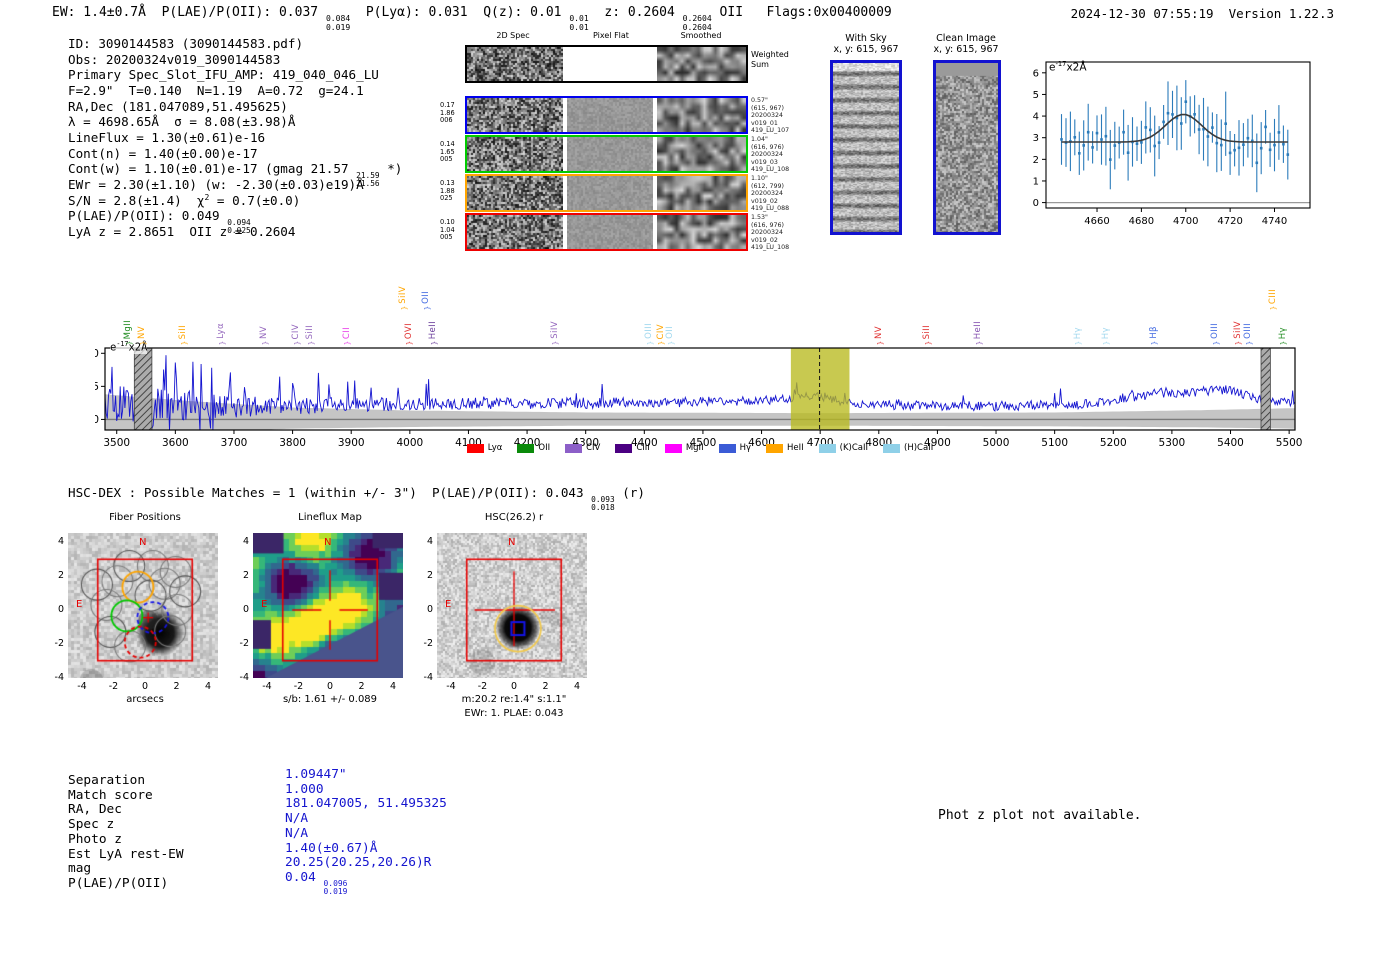 This screenshot has height=953, width=1400. Describe the element at coordinates (760, 64) in the screenshot. I see `spec2d-right-line: Sum` at that location.